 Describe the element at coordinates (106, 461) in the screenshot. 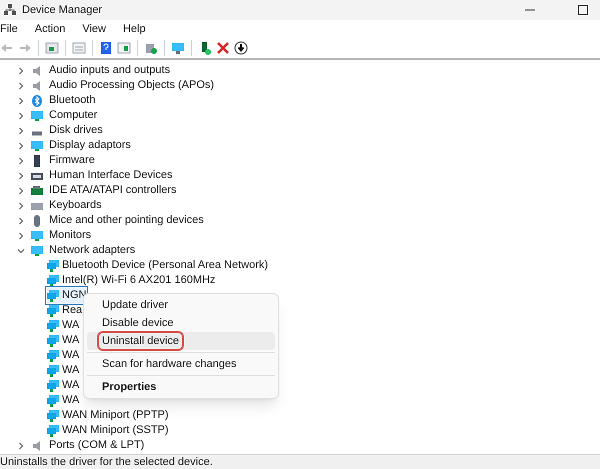

I see `status-bar-text: Uninstalls the driver for the selected device.` at that location.